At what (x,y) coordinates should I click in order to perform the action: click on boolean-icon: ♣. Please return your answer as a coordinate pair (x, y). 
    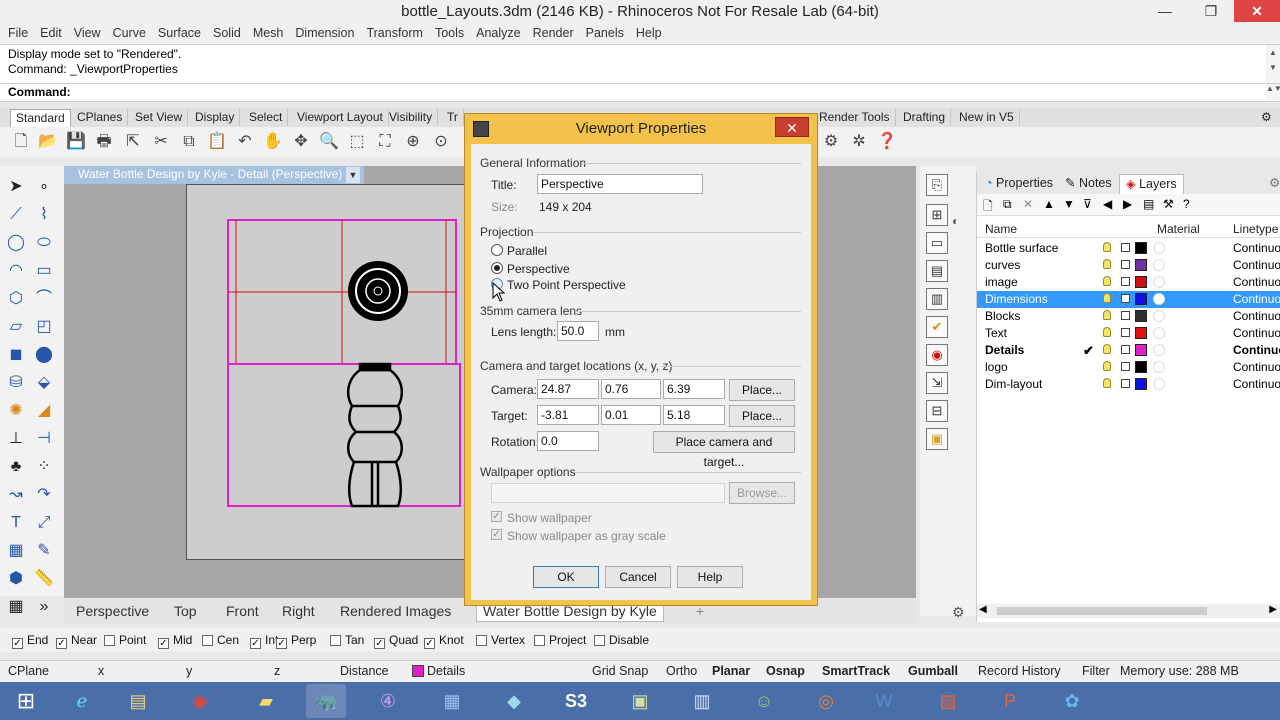
    Looking at the image, I should click on (16, 467).